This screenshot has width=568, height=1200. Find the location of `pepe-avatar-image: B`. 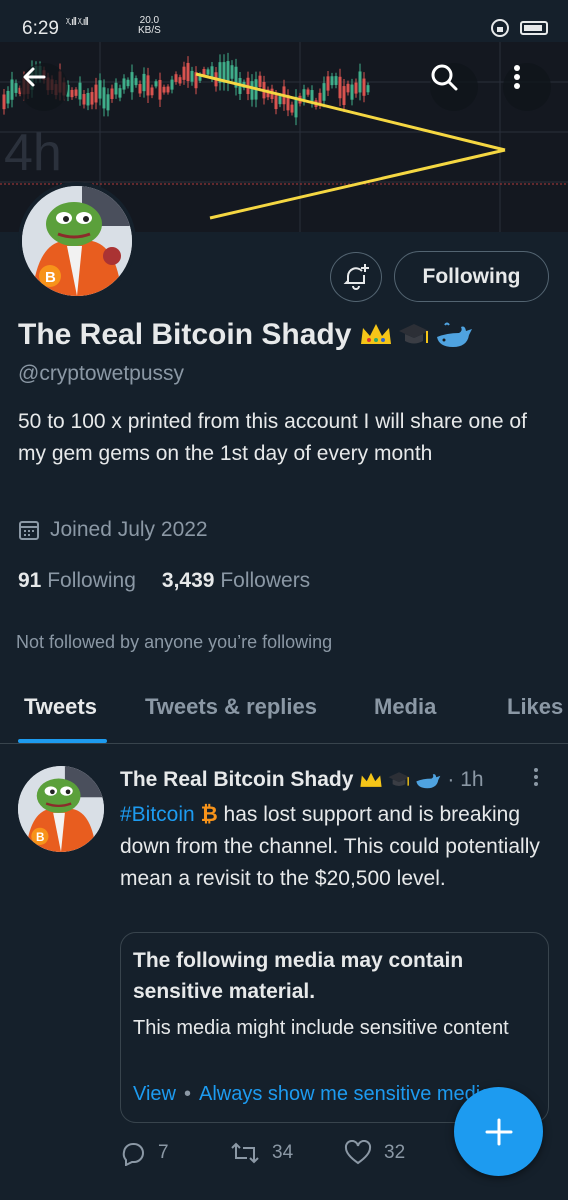

pepe-avatar-image: B is located at coordinates (77, 241).